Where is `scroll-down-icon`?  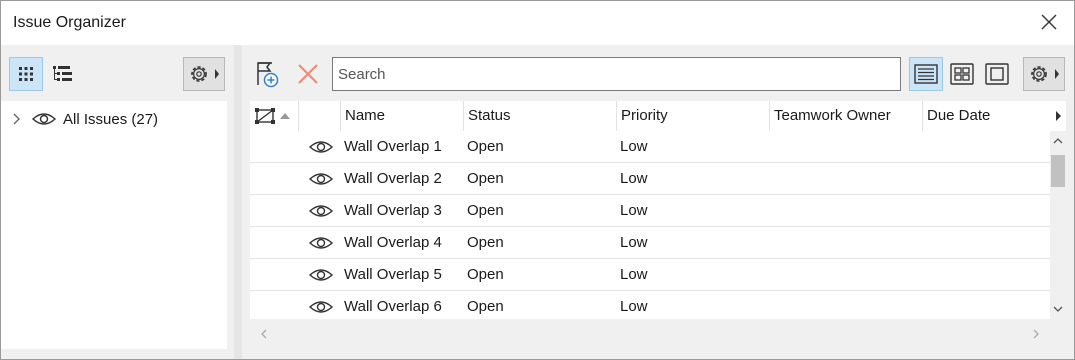
scroll-down-icon is located at coordinates (1058, 309).